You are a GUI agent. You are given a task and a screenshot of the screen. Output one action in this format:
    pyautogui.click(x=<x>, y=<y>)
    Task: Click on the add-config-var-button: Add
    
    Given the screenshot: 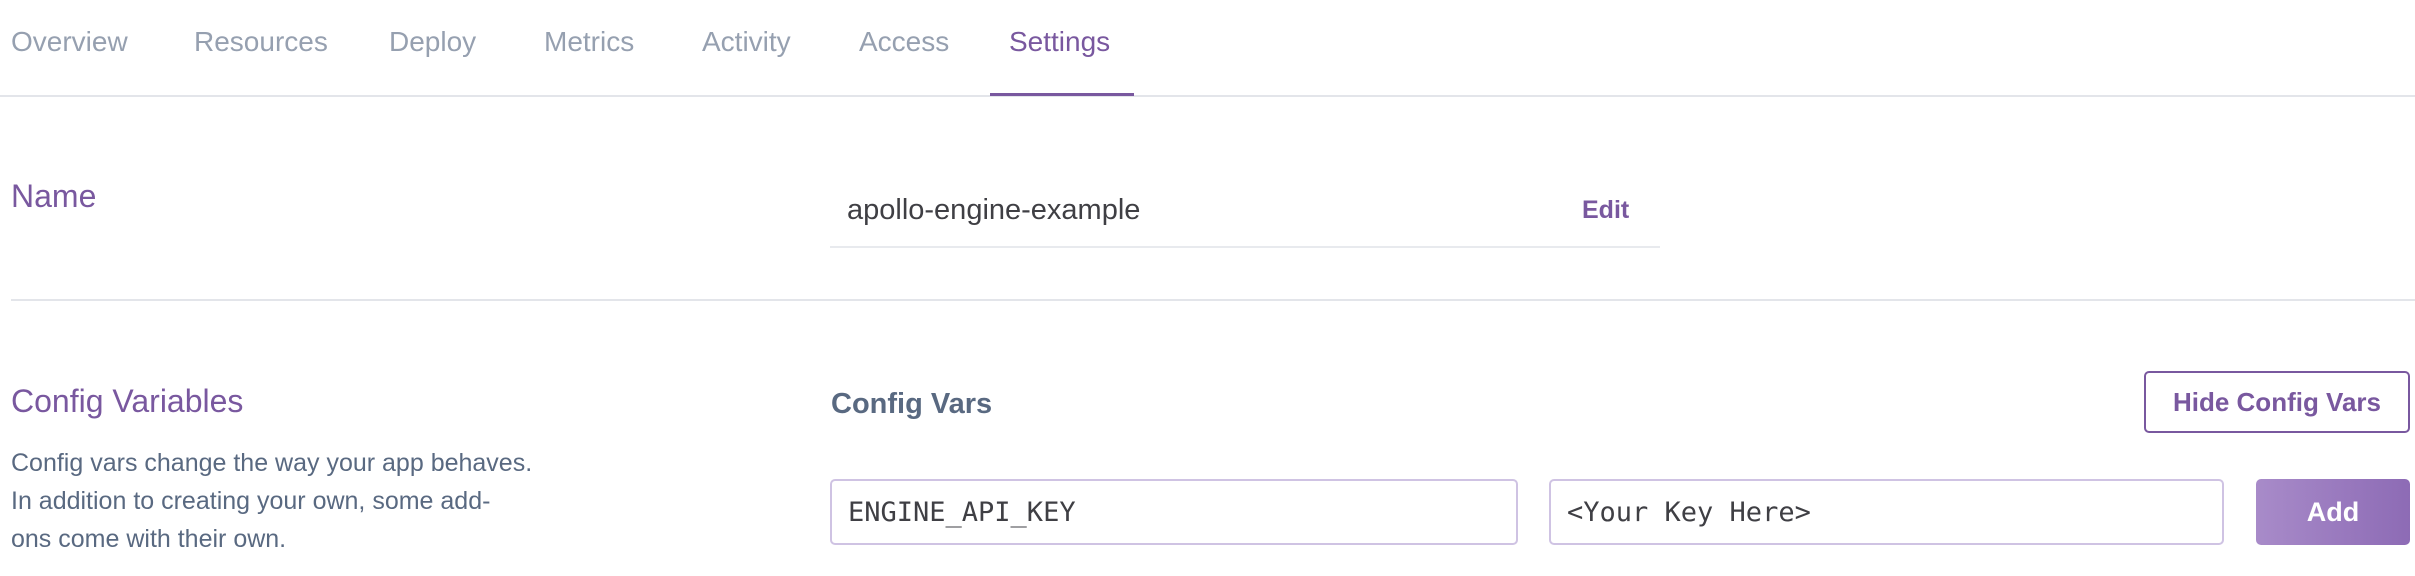 What is the action you would take?
    pyautogui.click(x=2333, y=512)
    